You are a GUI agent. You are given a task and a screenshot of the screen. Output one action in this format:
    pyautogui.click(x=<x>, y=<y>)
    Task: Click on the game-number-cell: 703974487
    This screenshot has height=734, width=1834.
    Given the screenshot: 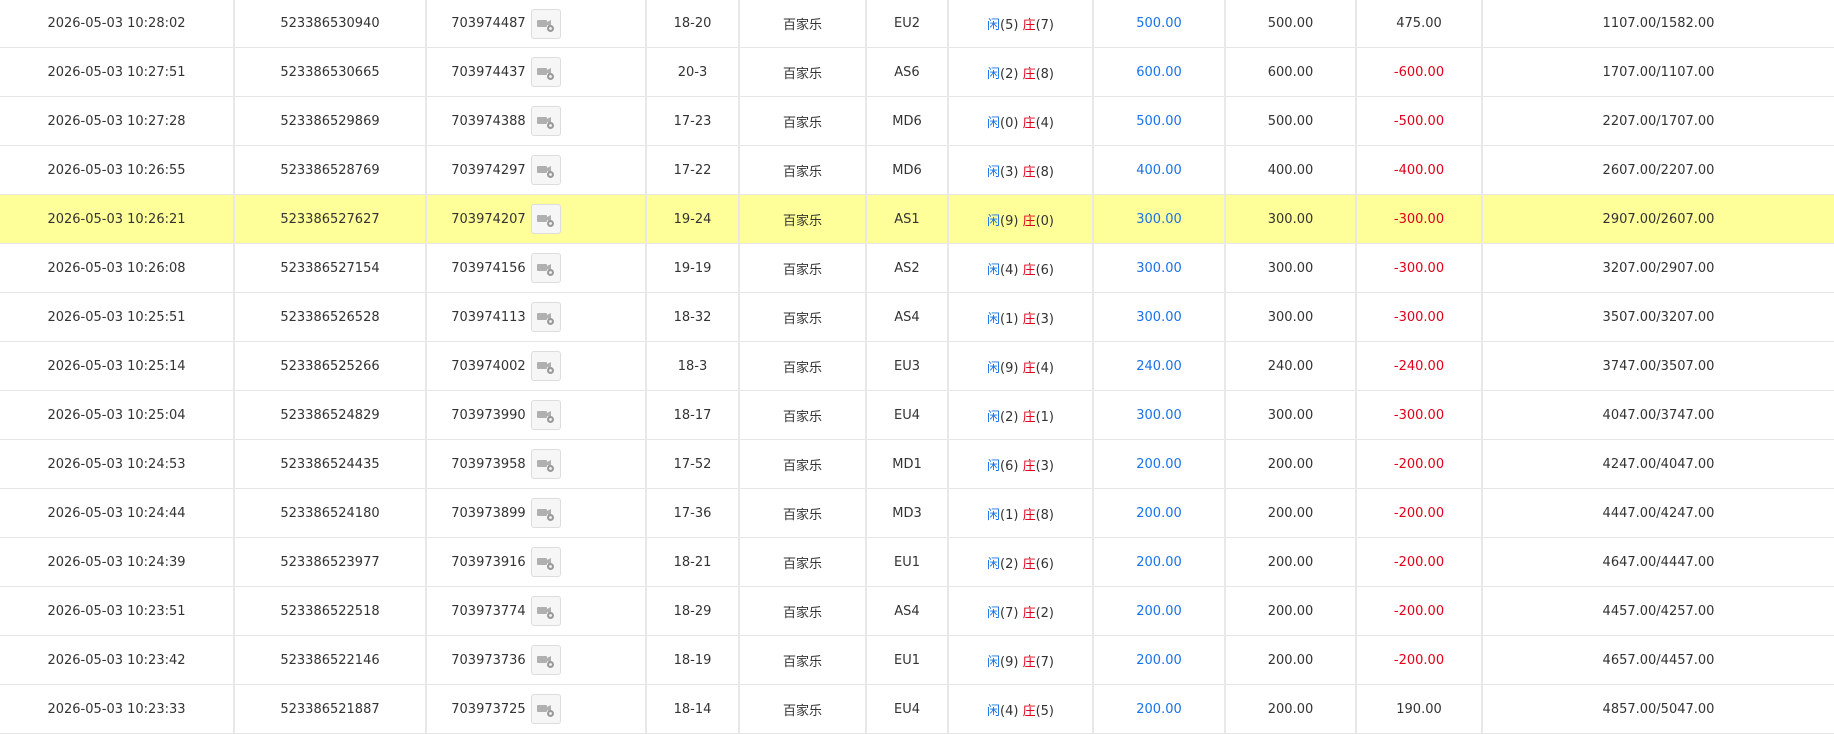 What is the action you would take?
    pyautogui.click(x=536, y=24)
    